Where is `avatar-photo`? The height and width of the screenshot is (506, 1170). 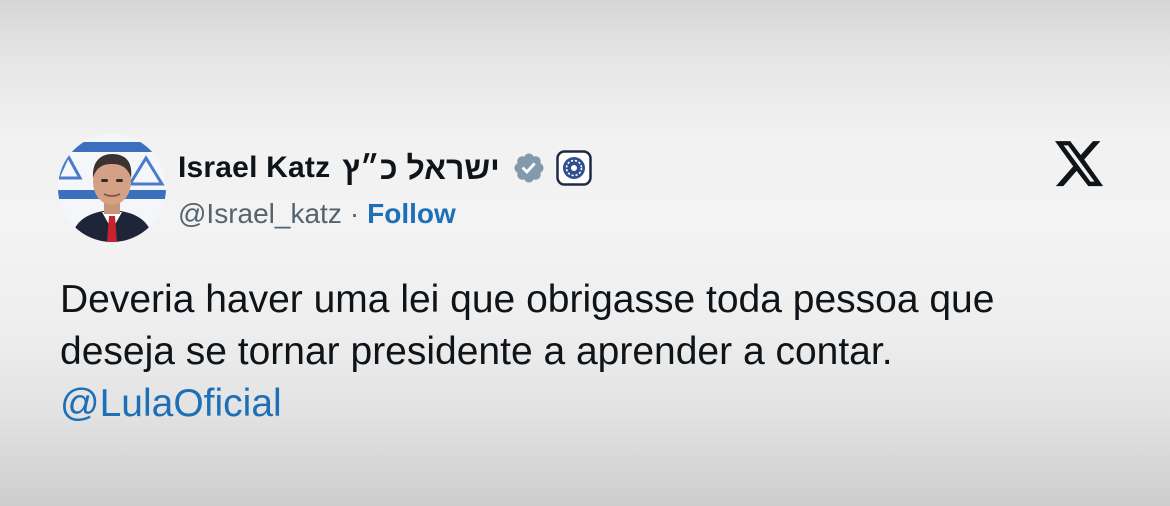 avatar-photo is located at coordinates (112, 188).